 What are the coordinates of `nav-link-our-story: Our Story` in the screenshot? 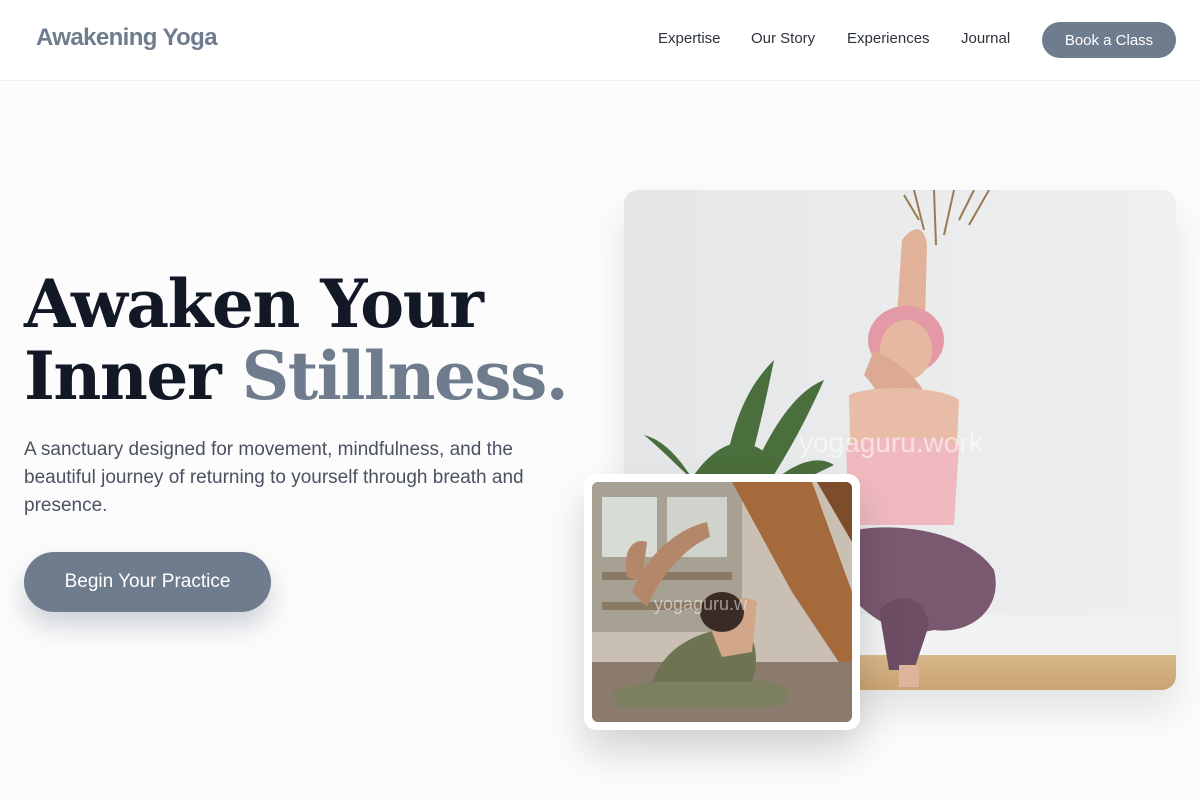 It's located at (783, 38).